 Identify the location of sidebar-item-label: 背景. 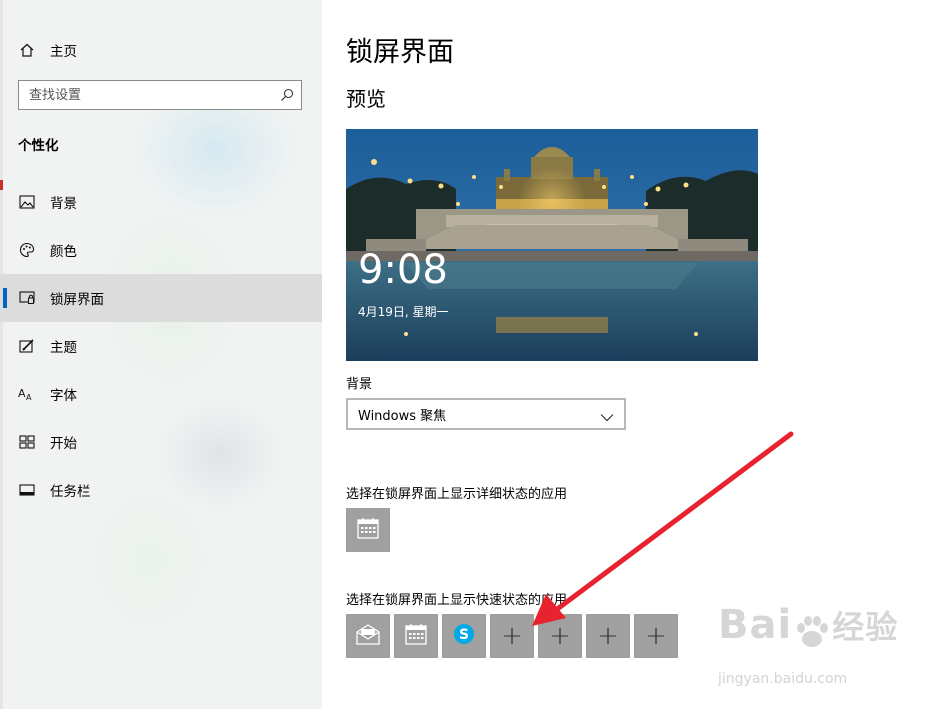
(63, 204).